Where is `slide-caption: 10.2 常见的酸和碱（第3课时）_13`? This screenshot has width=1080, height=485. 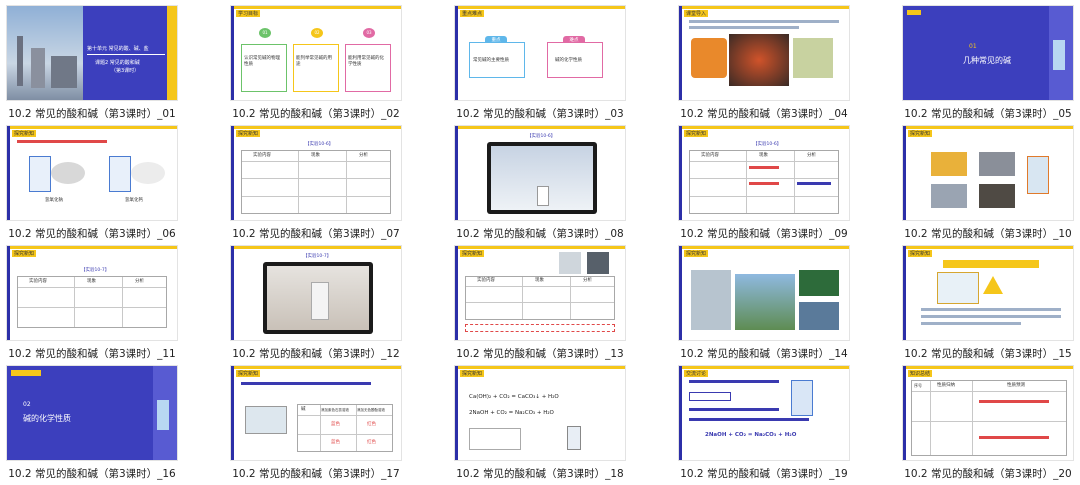
slide-caption: 10.2 常见的酸和碱（第3课时）_13 is located at coordinates (540, 354).